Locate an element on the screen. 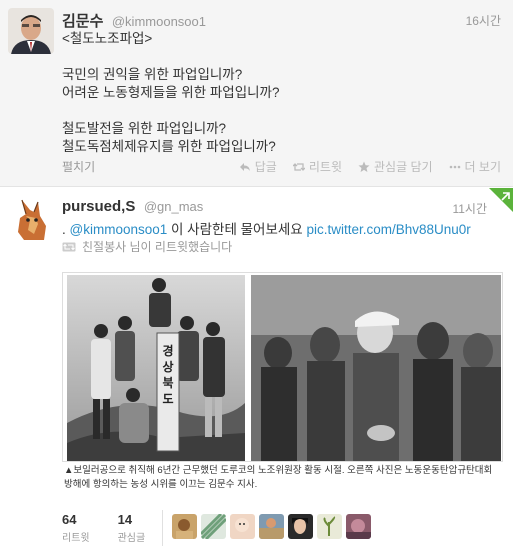 This screenshot has height=555, width=513. more-label: 더 보기 is located at coordinates (482, 167).